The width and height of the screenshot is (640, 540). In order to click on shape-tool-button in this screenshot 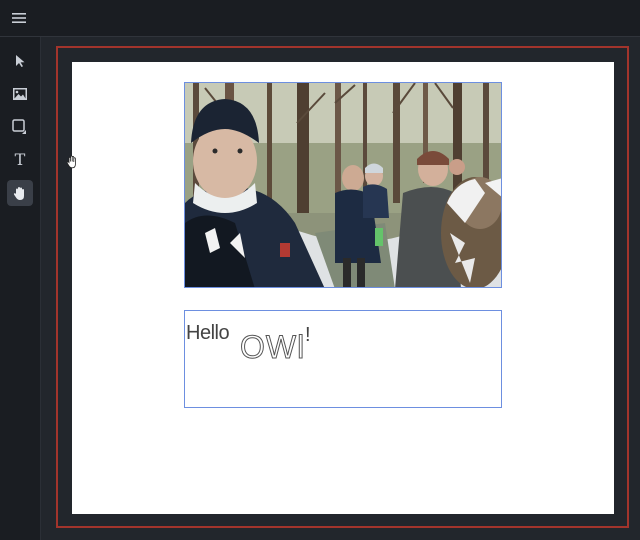, I will do `click(20, 127)`.